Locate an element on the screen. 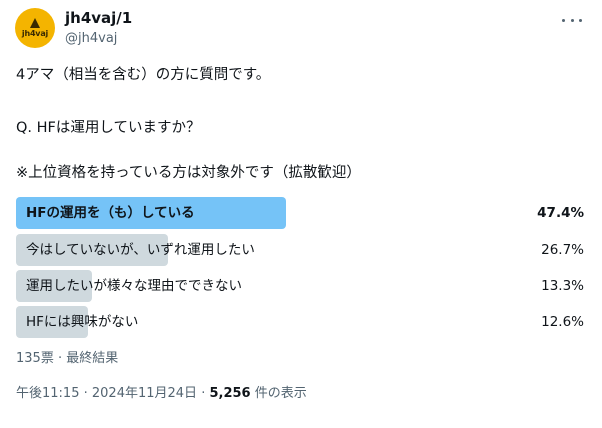  tweet-meta: 午後11:15 · 2024年11月24日 · 5,256 件の表示 is located at coordinates (161, 394).